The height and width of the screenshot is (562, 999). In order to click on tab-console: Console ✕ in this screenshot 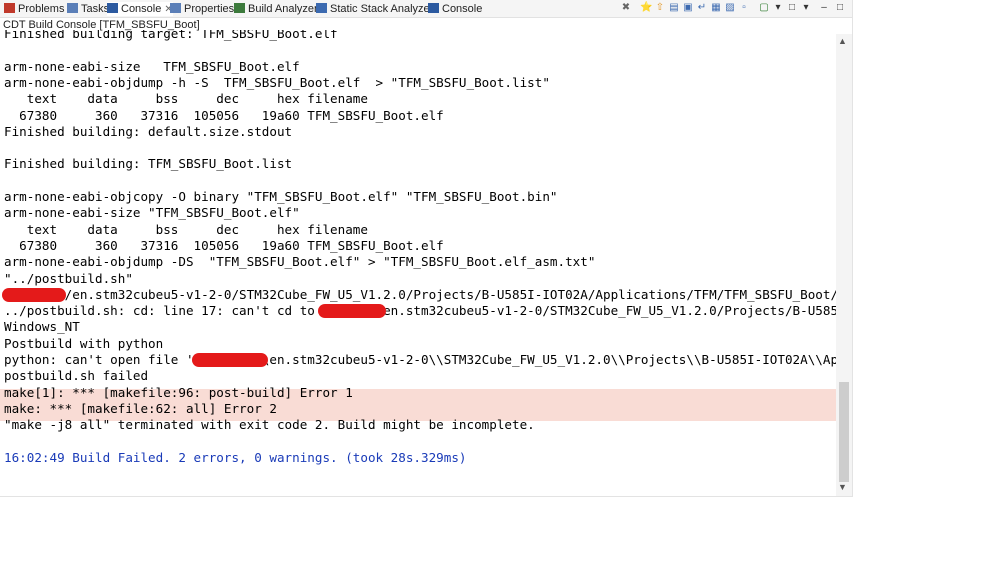, I will do `click(140, 9)`.